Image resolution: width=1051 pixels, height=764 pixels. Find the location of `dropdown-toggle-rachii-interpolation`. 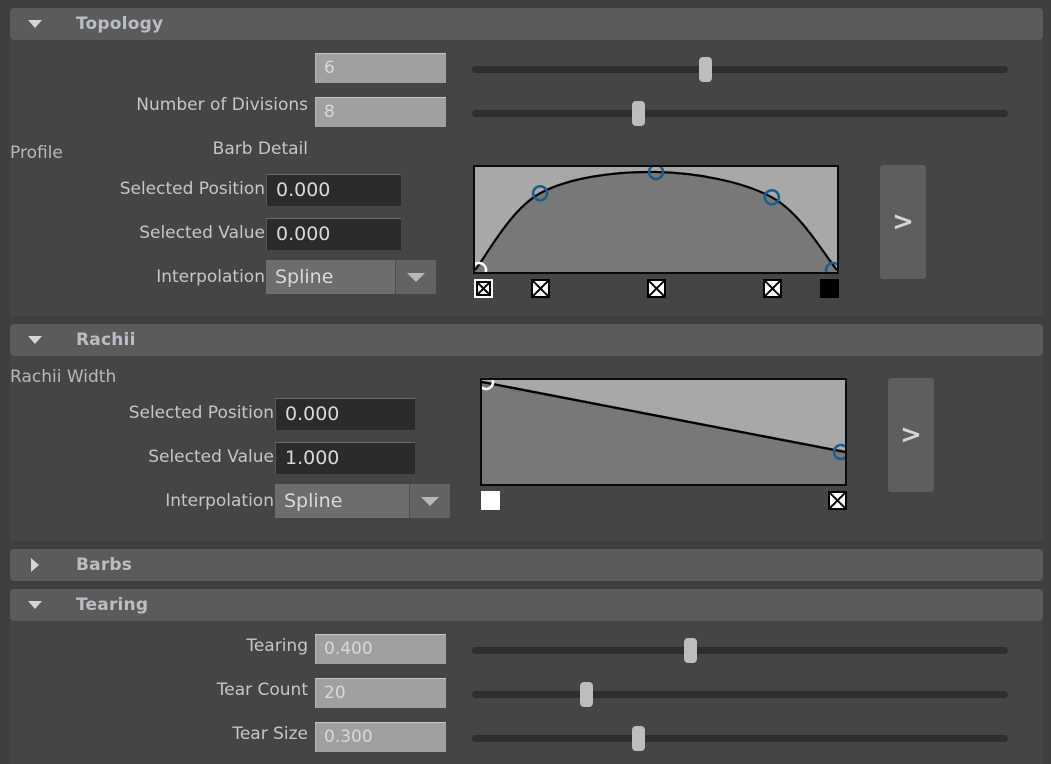

dropdown-toggle-rachii-interpolation is located at coordinates (429, 501).